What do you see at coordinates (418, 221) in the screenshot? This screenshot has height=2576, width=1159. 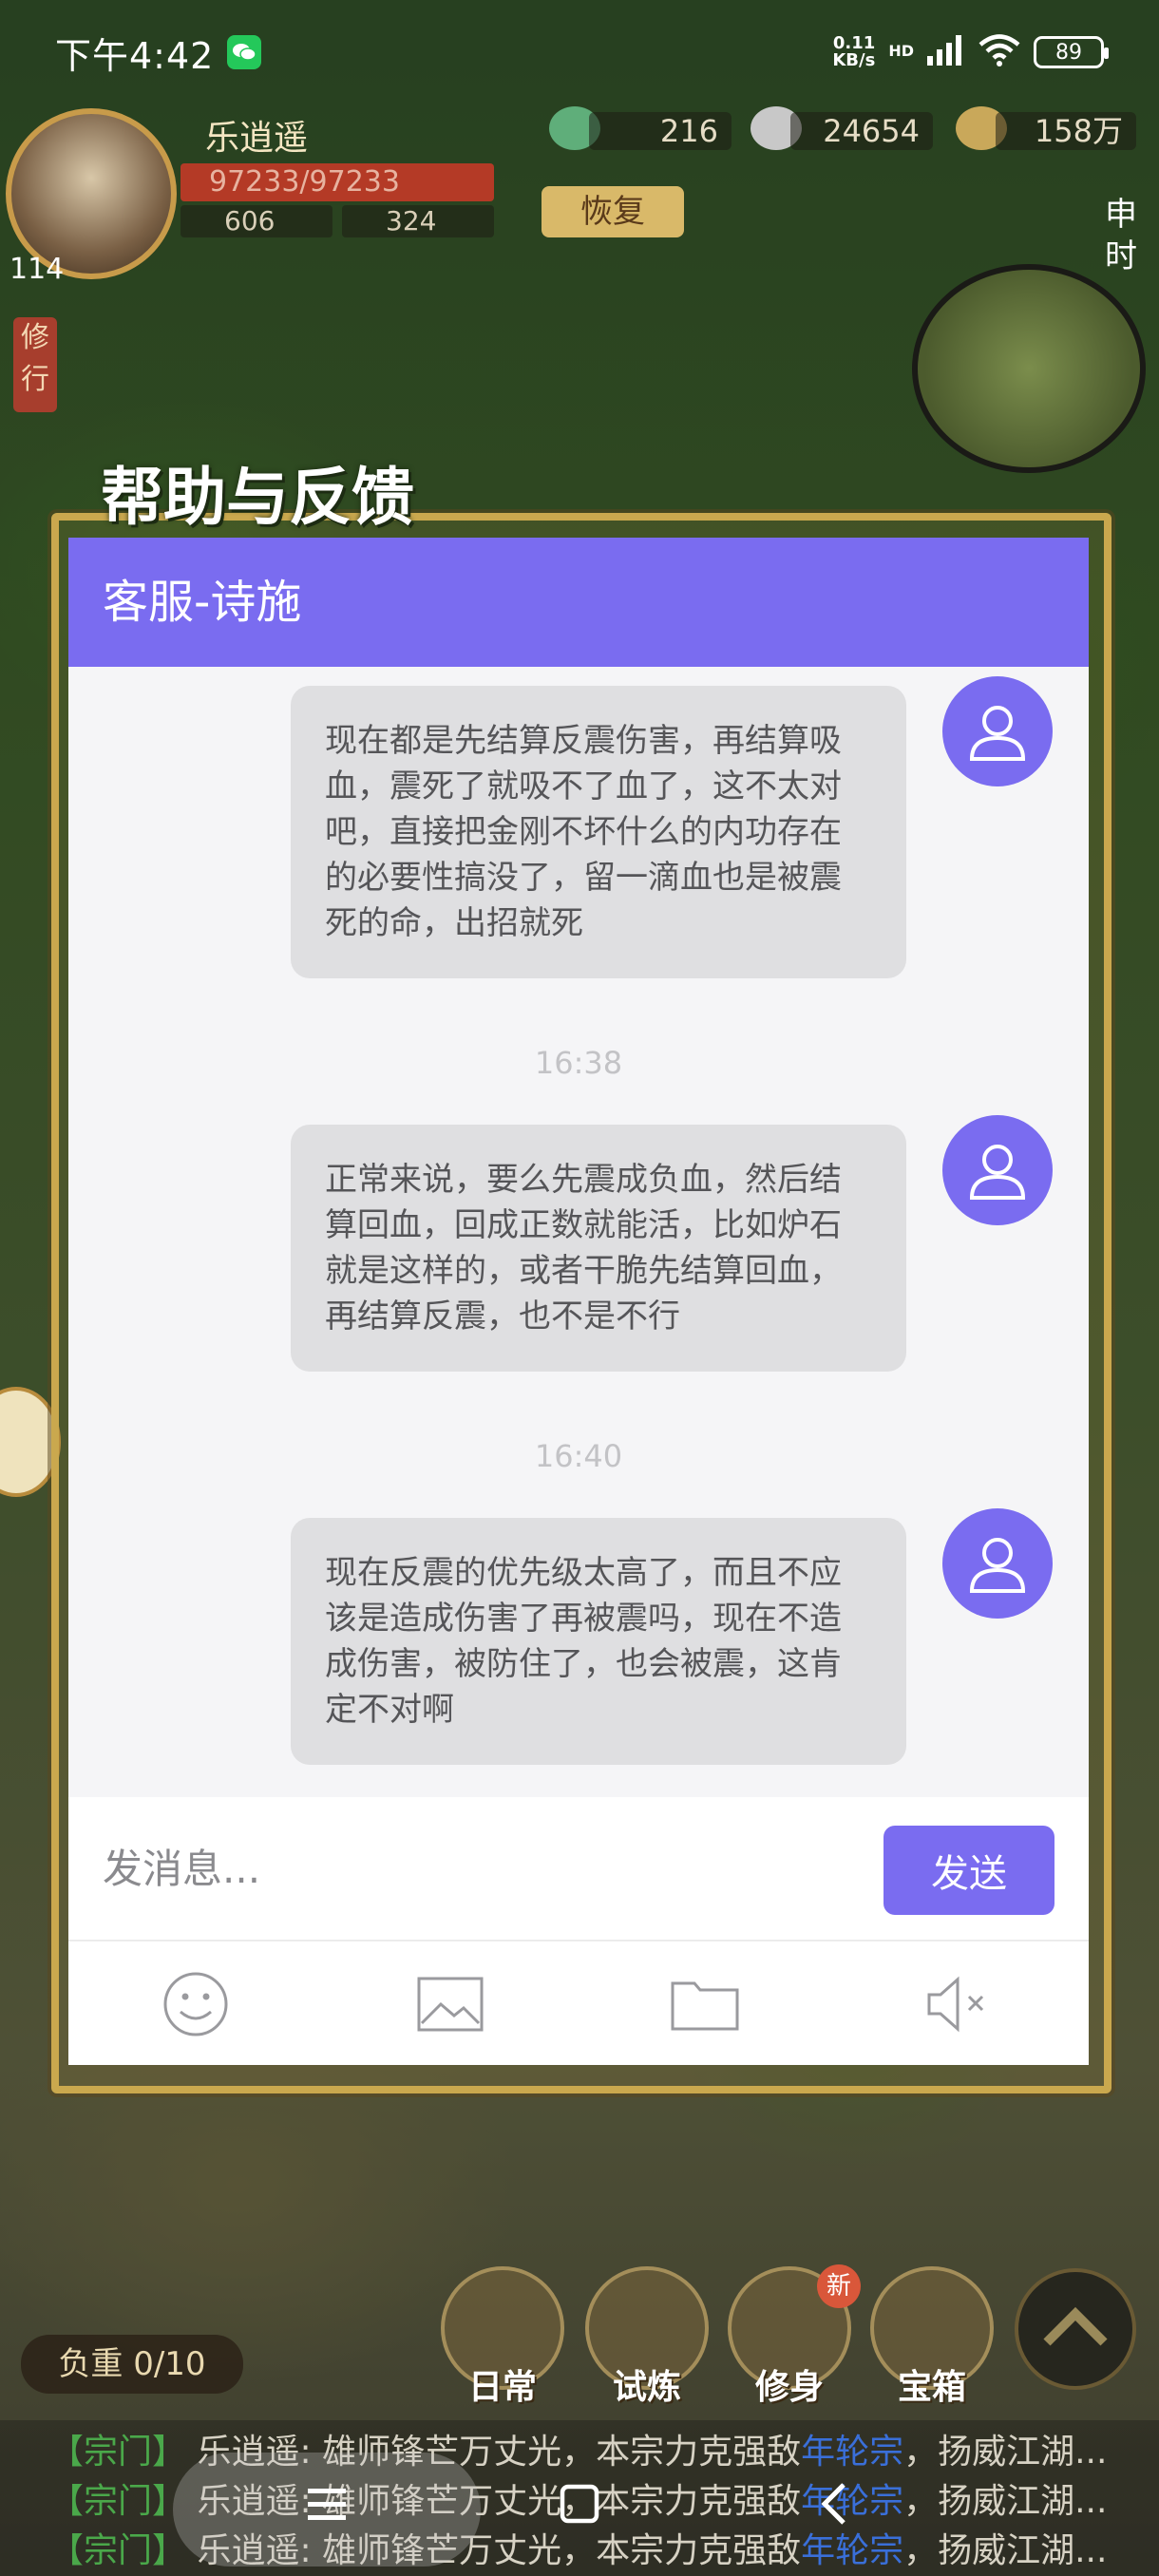 I see `stat-b: 324` at bounding box center [418, 221].